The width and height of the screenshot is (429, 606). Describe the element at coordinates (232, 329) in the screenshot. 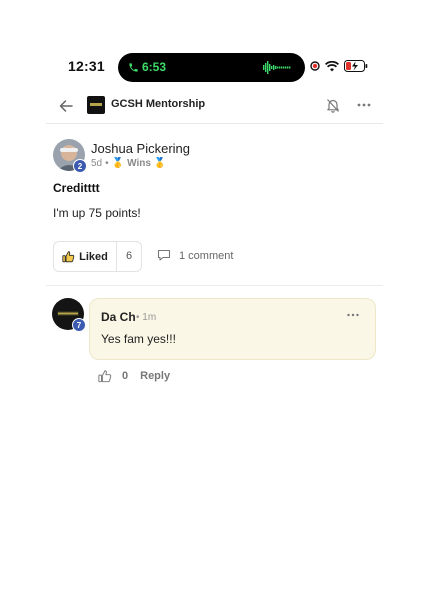

I see `comment-bubble: Da Ch • 1m Yes fam yes!!!` at that location.